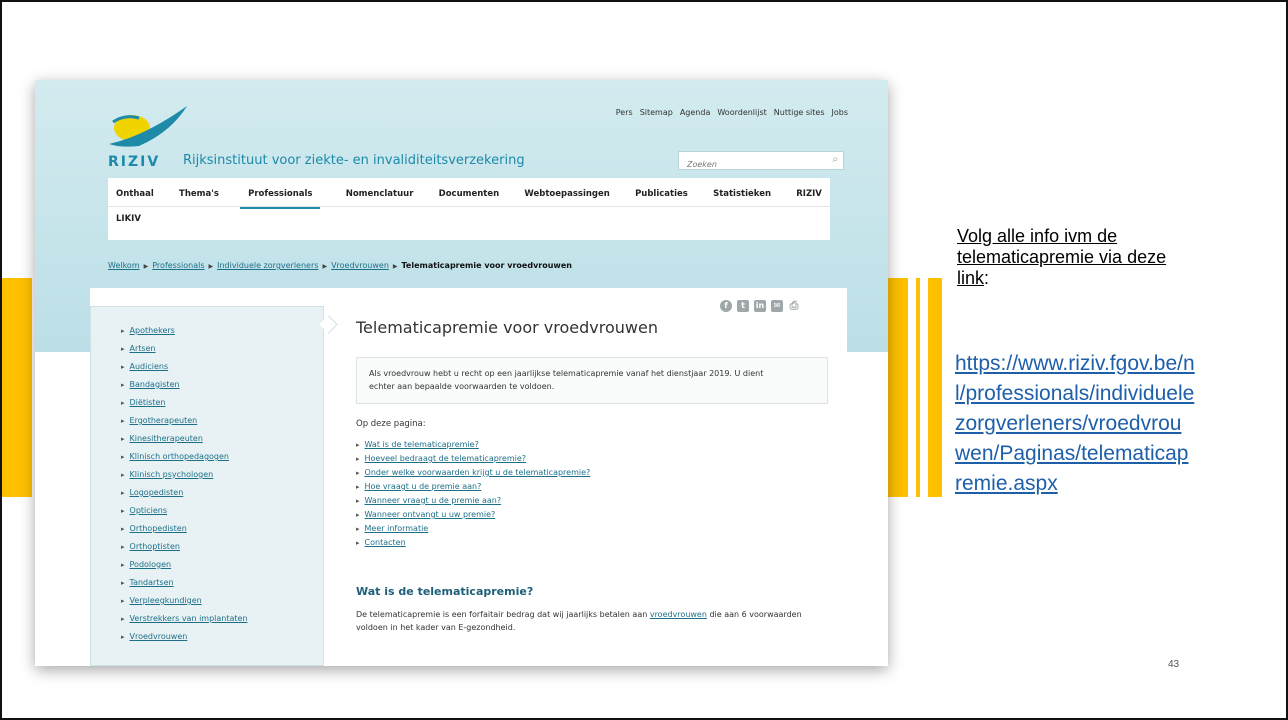 This screenshot has height=720, width=1288. What do you see at coordinates (391, 424) in the screenshot?
I see `on-page-label: Op deze pagina:` at bounding box center [391, 424].